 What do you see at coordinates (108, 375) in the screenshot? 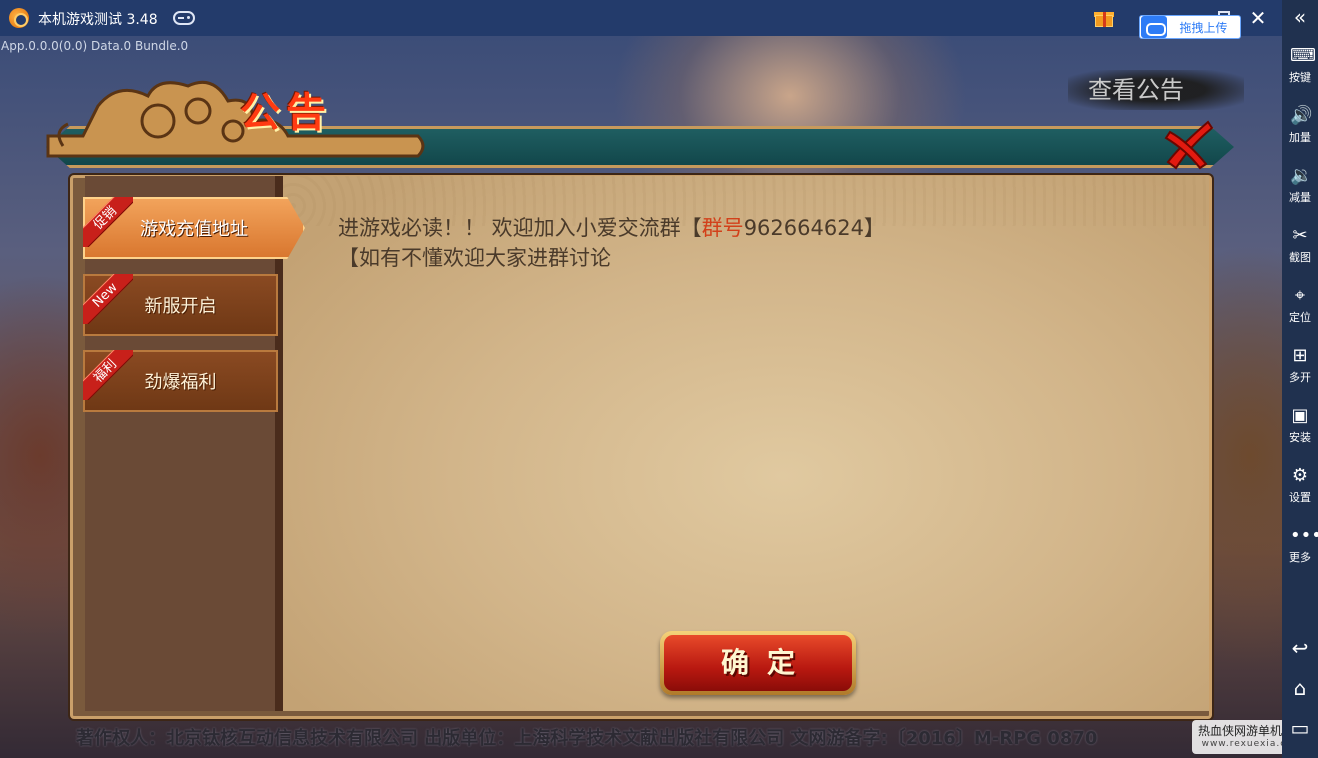
I see `tab-badge: 福利` at bounding box center [108, 375].